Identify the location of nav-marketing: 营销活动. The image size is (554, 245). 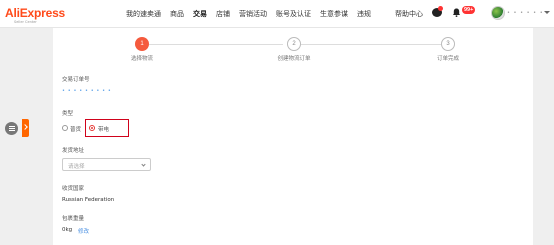
(253, 14).